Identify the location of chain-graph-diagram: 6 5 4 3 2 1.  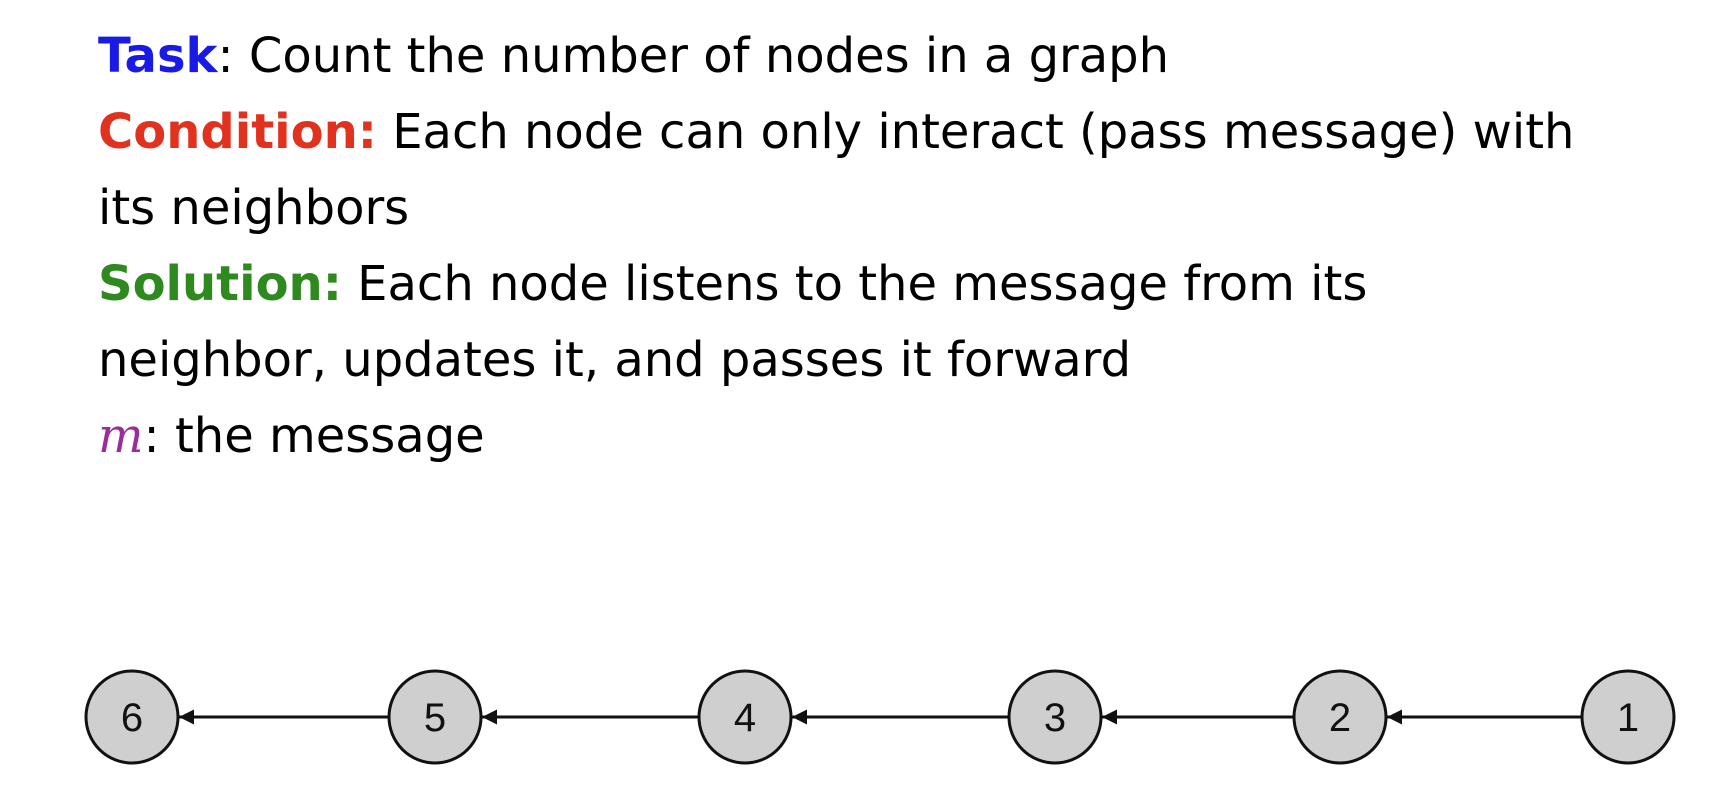
(880, 717).